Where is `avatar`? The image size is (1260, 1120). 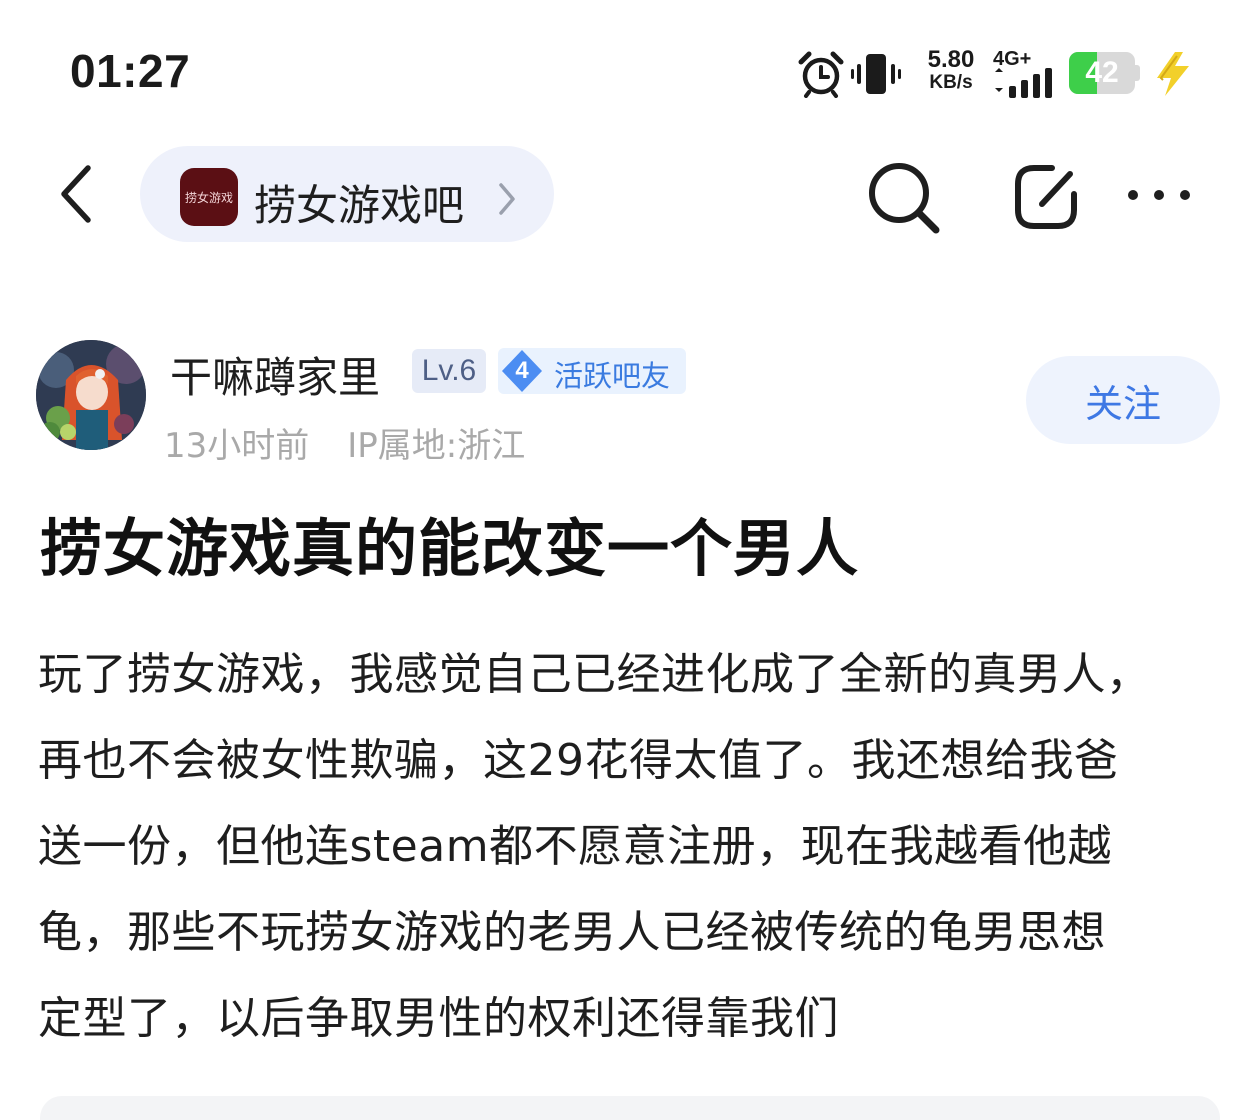
avatar is located at coordinates (91, 395).